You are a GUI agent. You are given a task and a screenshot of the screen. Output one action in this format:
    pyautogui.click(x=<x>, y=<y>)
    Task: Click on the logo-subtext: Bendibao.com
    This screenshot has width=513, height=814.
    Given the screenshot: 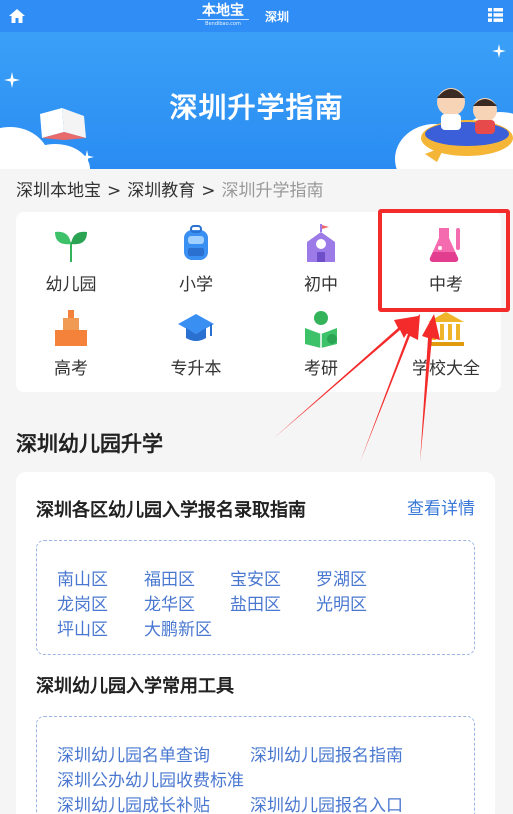 What is the action you would take?
    pyautogui.click(x=223, y=23)
    